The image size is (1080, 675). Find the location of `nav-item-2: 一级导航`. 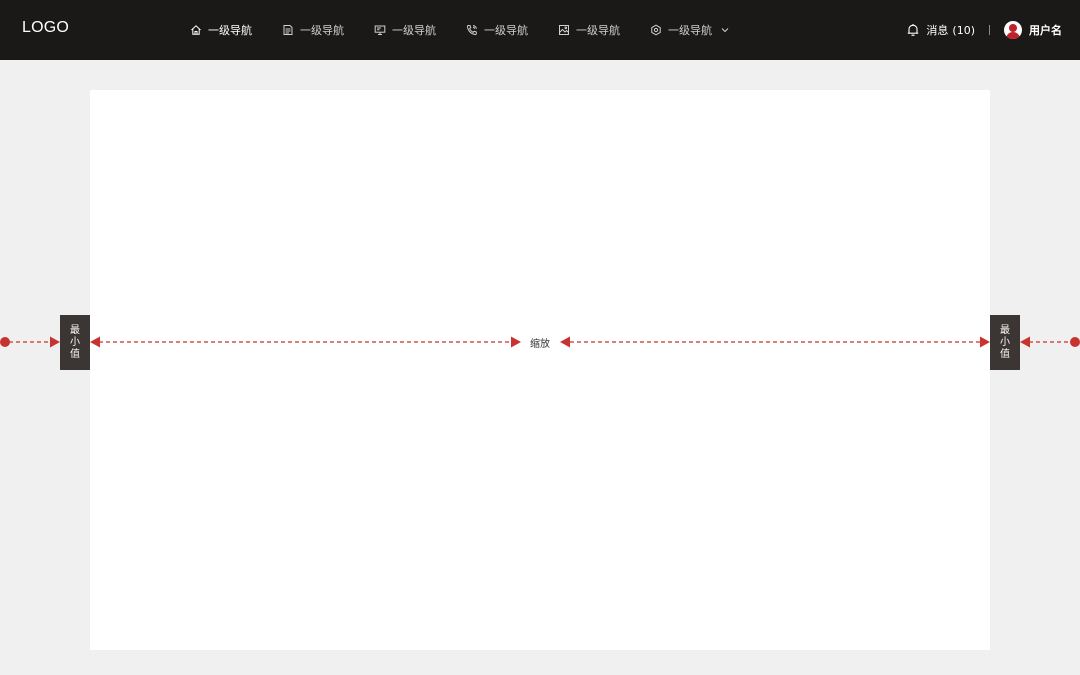

nav-item-2: 一级导航 is located at coordinates (313, 30).